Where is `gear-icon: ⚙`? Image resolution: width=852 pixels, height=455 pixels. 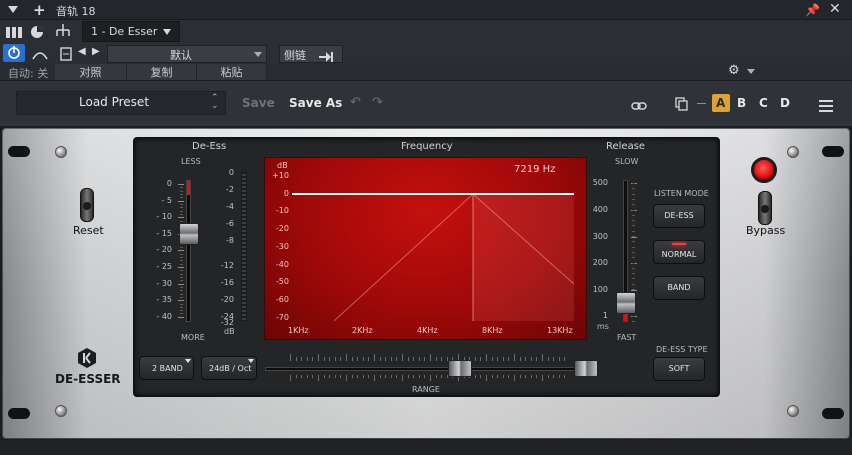 gear-icon: ⚙ is located at coordinates (734, 70).